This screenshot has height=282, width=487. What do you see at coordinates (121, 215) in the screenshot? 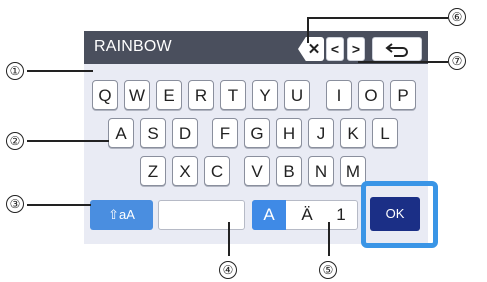
I see `shift-case-button: ⇧aA` at bounding box center [121, 215].